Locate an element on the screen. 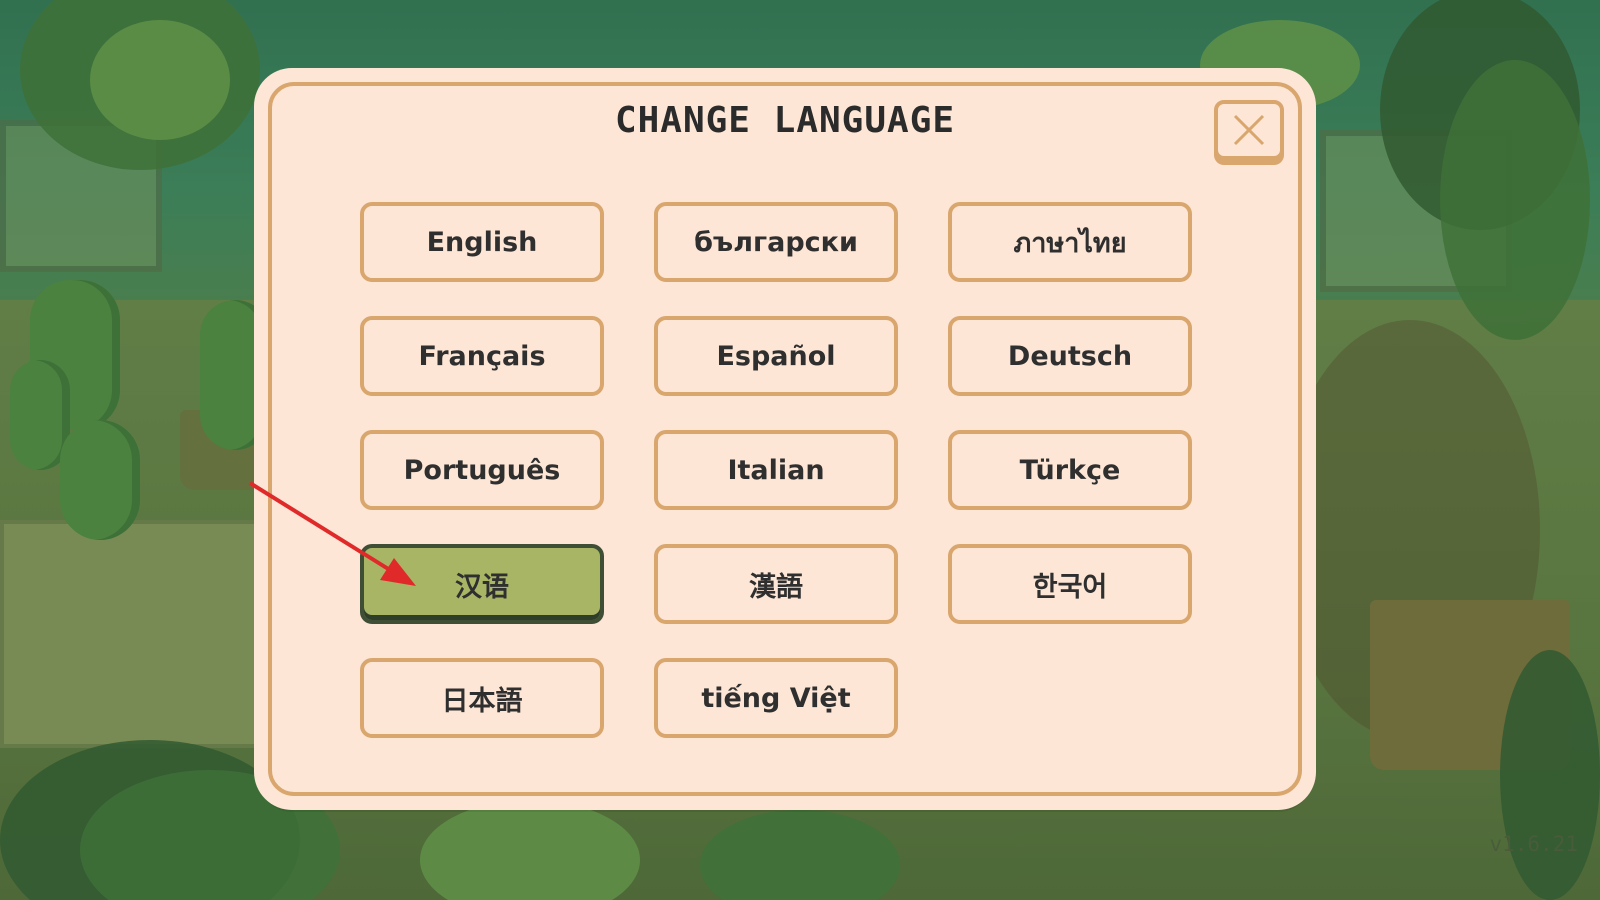 The image size is (1600, 900). language-label: Türkçe is located at coordinates (1070, 470).